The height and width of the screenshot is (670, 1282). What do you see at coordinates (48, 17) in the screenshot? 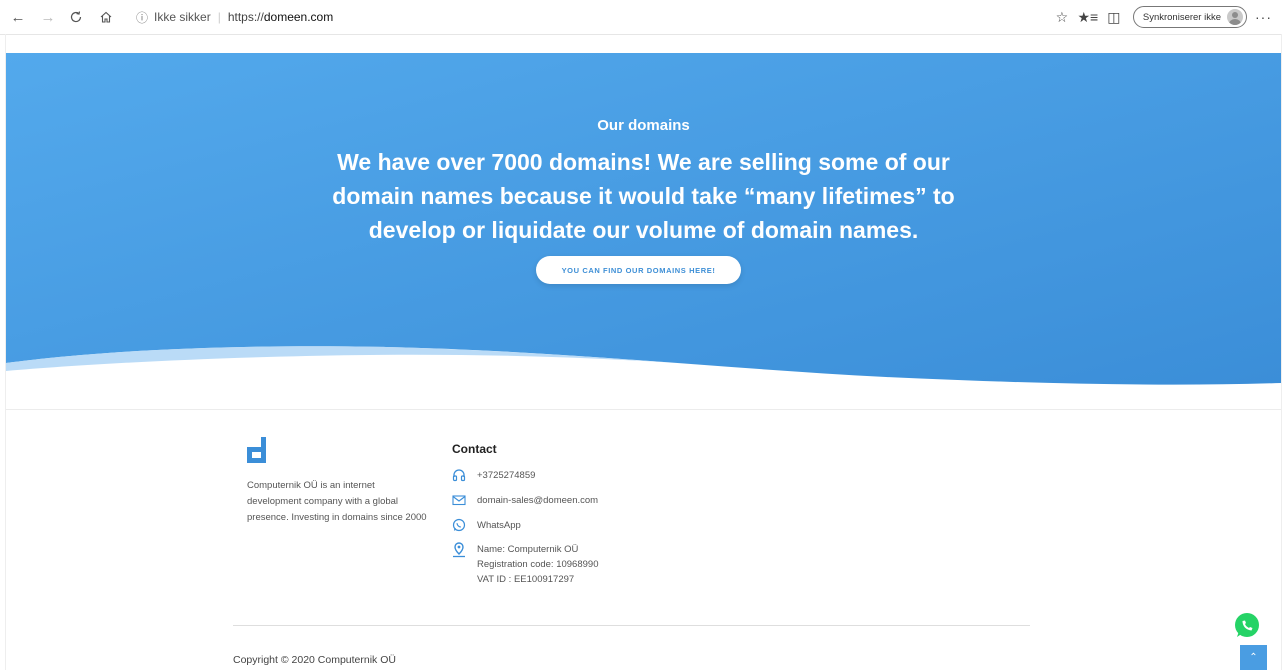
I see `forward-arrow-icon: →` at bounding box center [48, 17].